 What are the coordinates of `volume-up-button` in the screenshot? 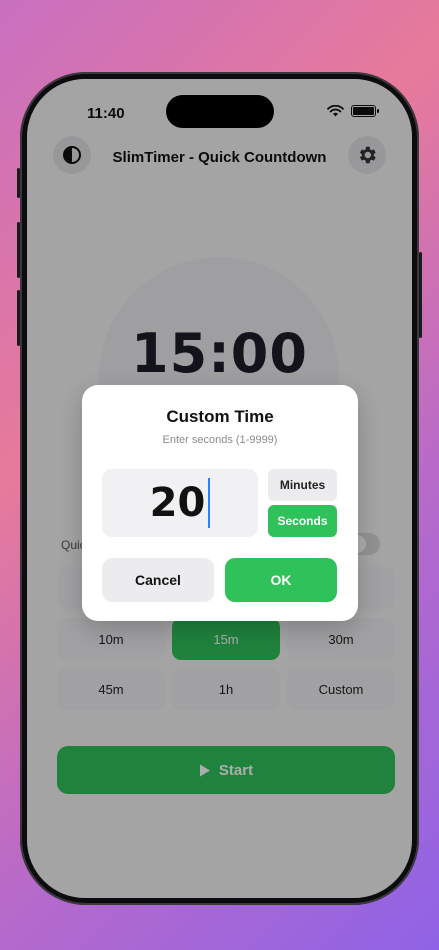 It's located at (18, 250).